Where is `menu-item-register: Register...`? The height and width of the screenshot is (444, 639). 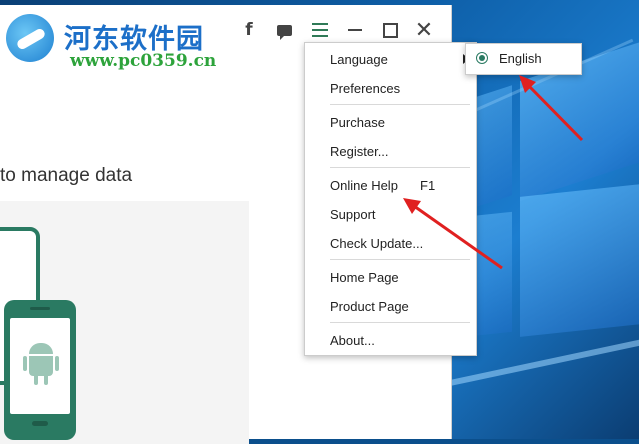 menu-item-register: Register... is located at coordinates (359, 151).